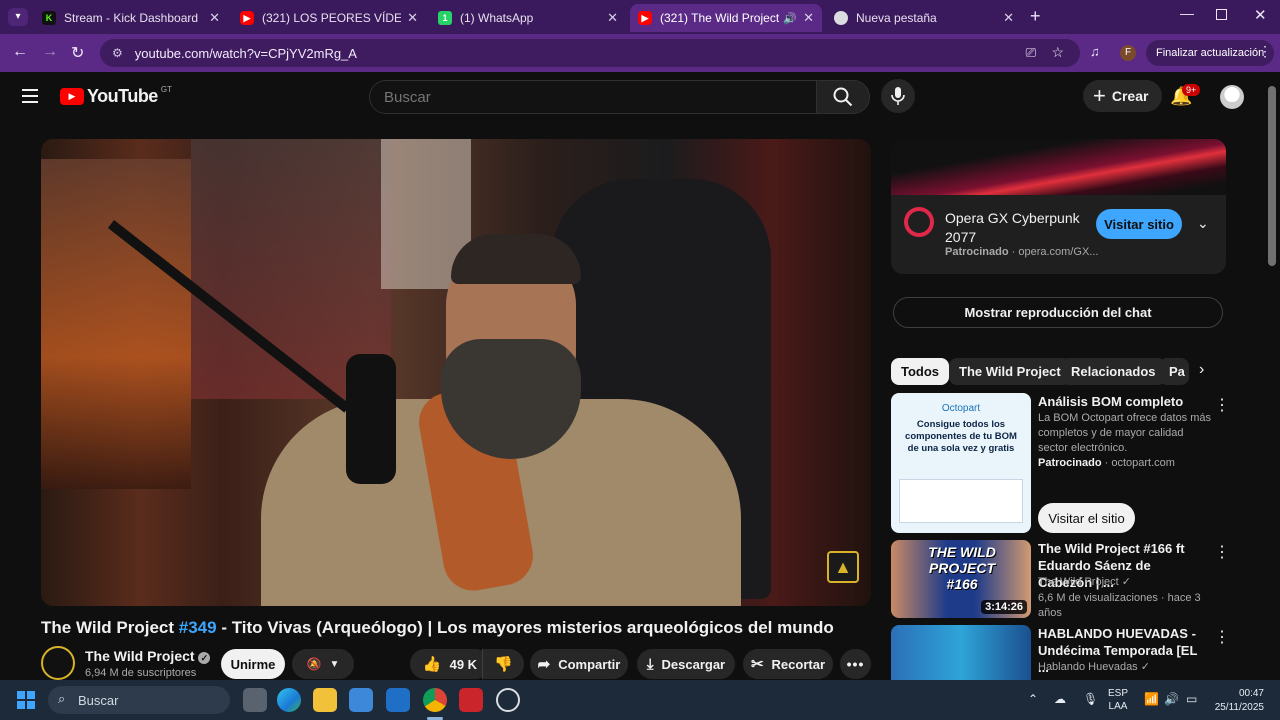 This screenshot has width=1280, height=720. I want to click on video-thumbnail, so click(961, 652).